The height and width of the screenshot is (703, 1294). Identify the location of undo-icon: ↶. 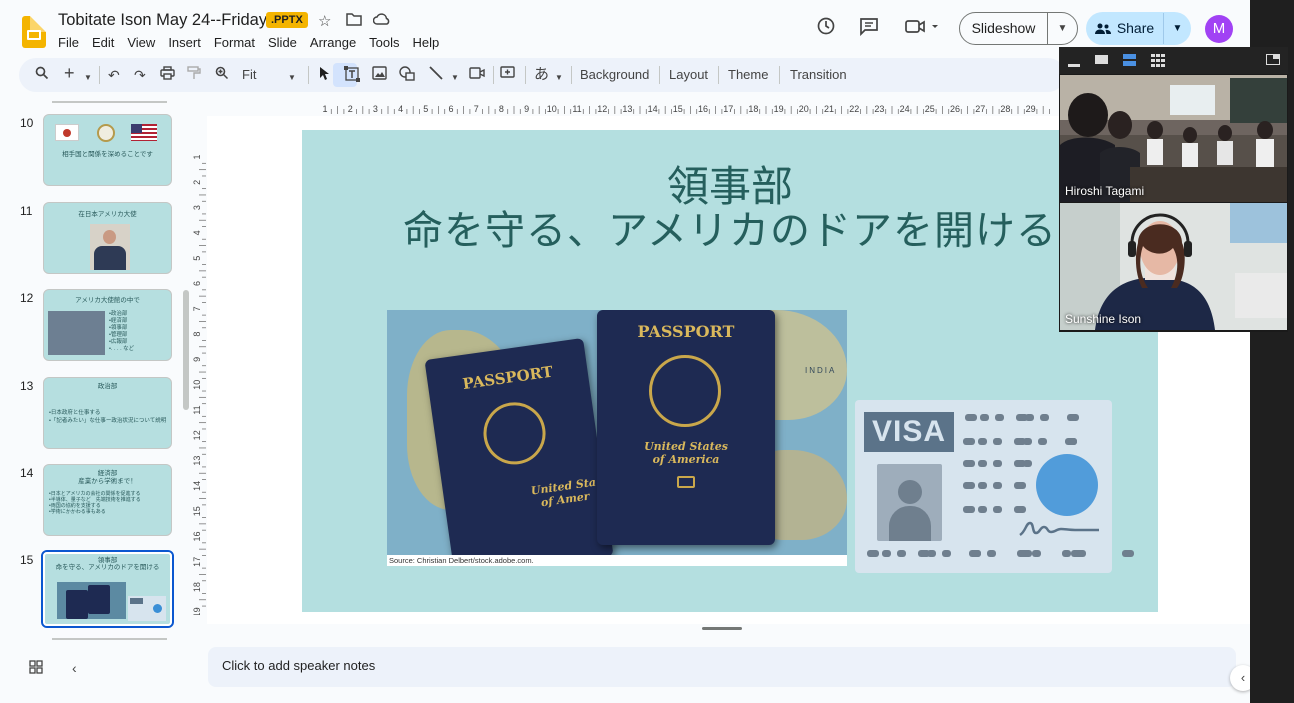
(114, 75).